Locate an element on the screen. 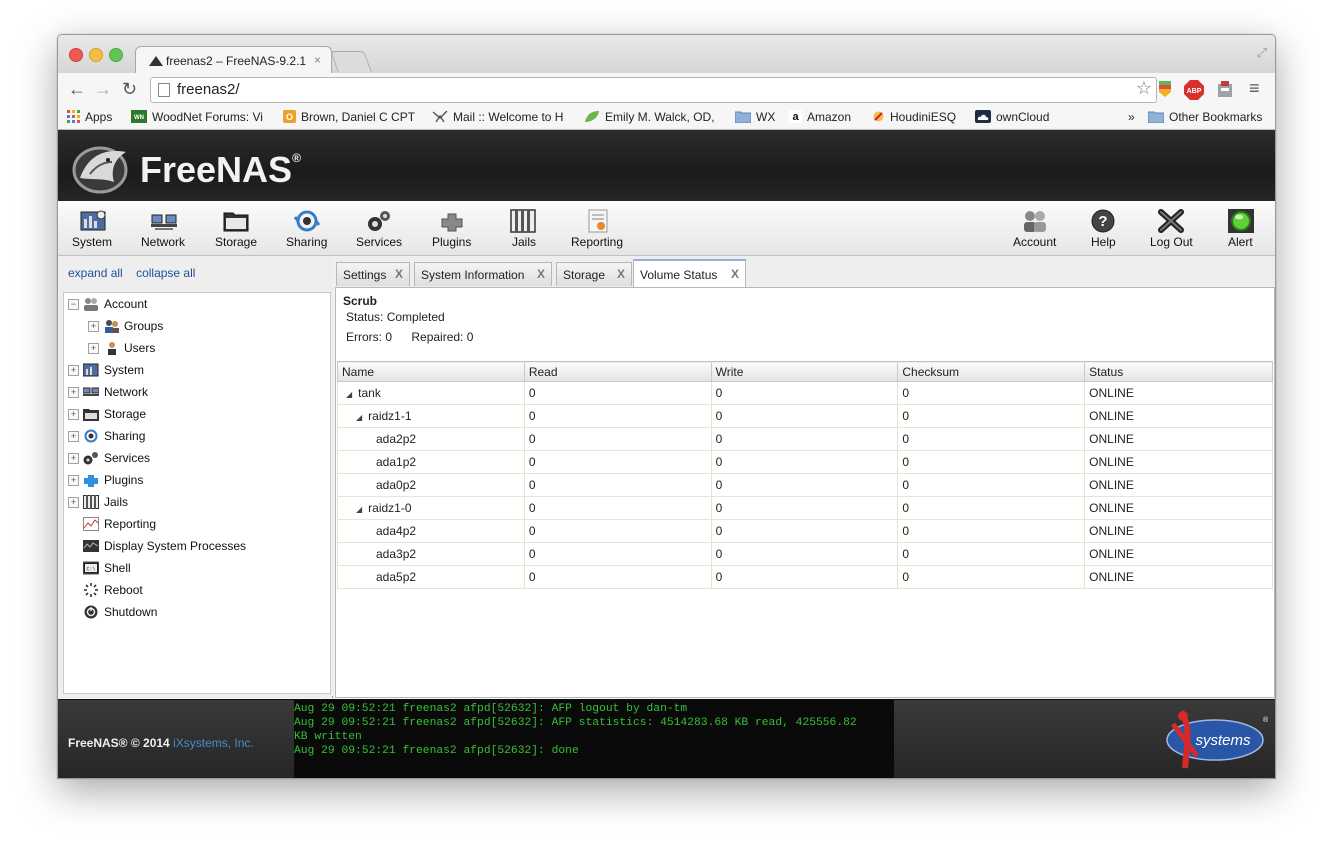 The width and height of the screenshot is (1331, 857). browser-tab: freenas2 – FreeNAS-9.2.1. × is located at coordinates (233, 60).